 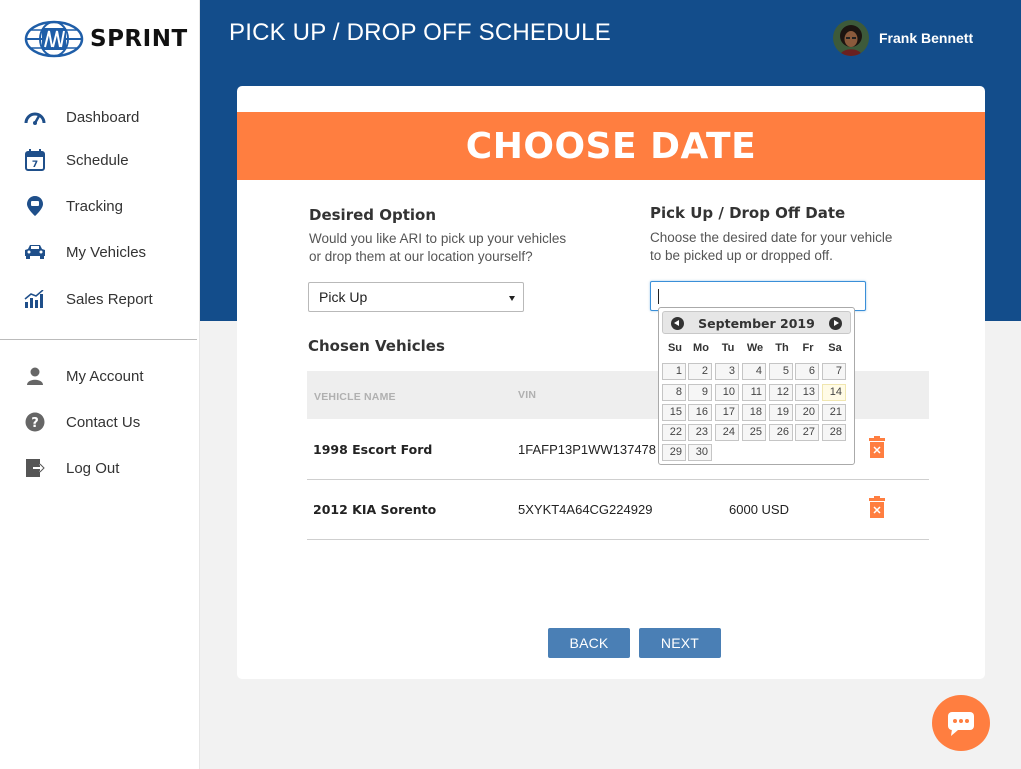 I want to click on vehicle-vin: 1FAFP13P1WW137478, so click(x=587, y=449).